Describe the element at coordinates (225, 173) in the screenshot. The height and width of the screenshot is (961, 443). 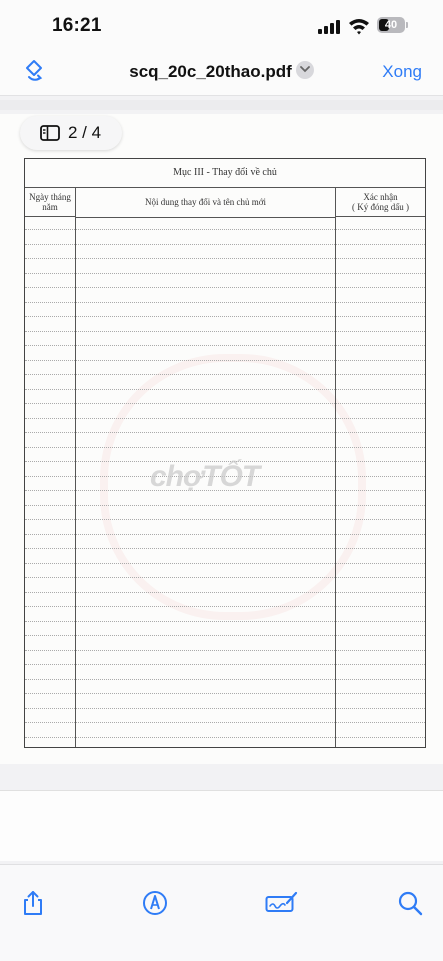
I see `section-title: Mục III - Thay đổi về chủ` at that location.